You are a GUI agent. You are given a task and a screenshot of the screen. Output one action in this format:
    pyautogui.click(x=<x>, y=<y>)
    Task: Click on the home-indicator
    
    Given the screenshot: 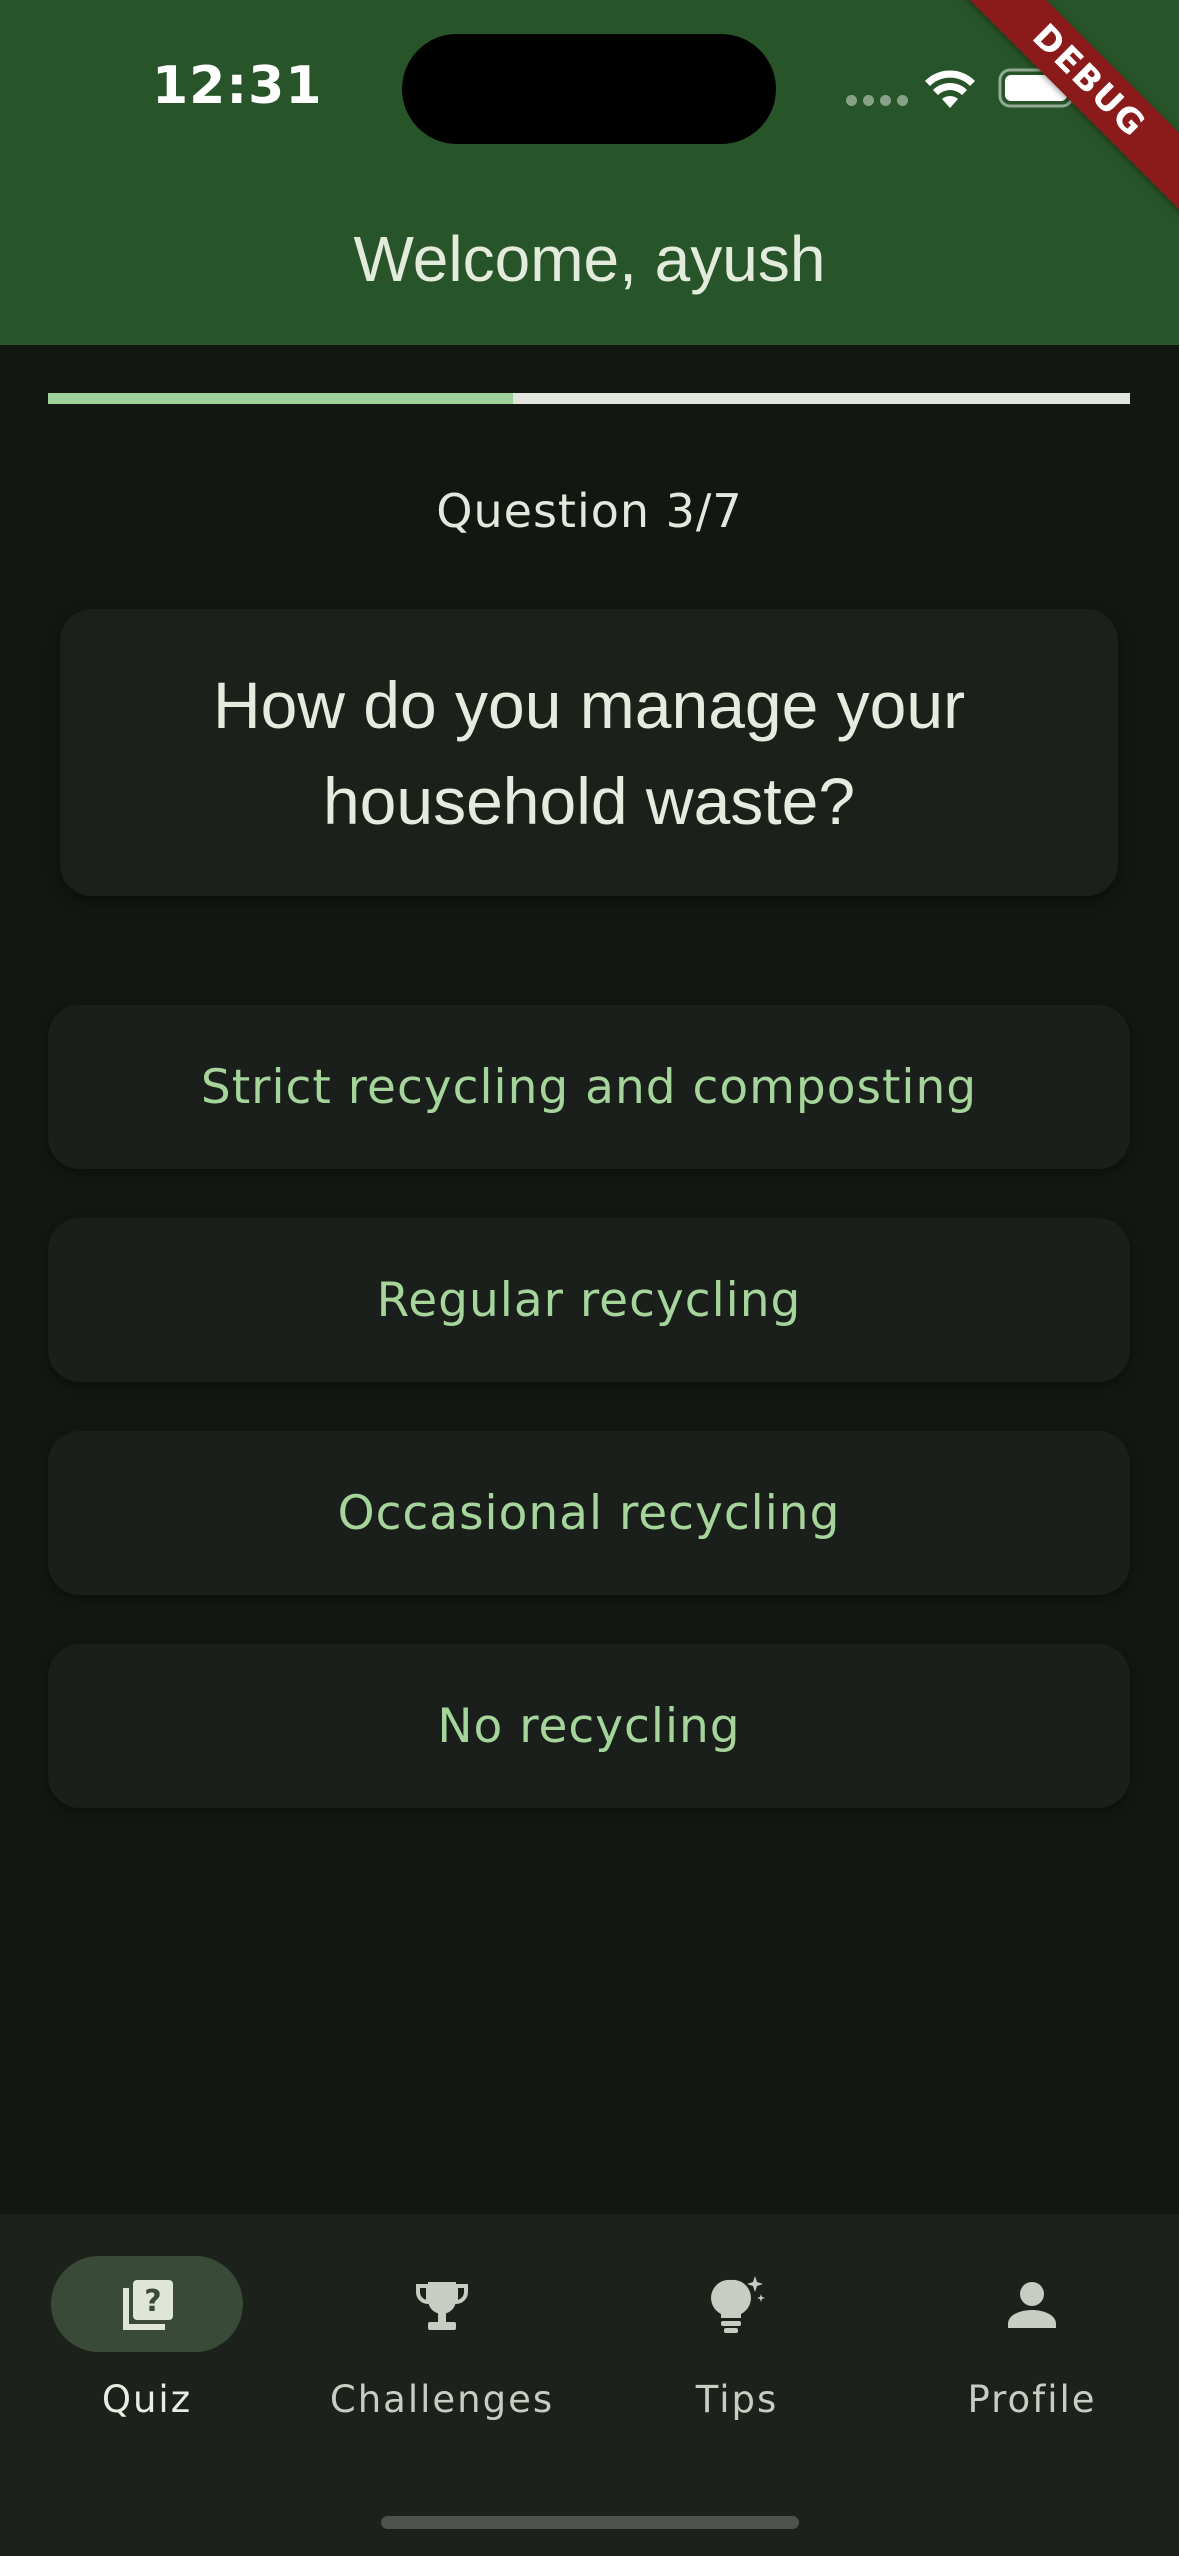 What is the action you would take?
    pyautogui.click(x=590, y=2522)
    